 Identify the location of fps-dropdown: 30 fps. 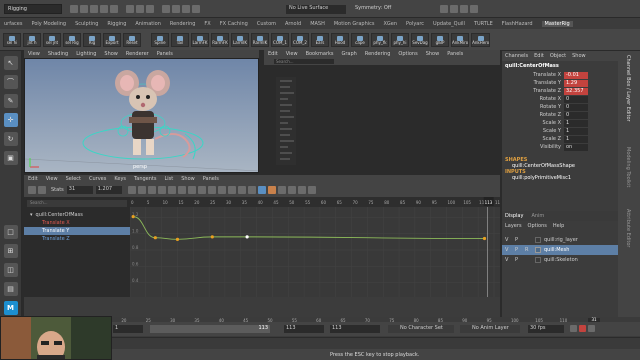
(546, 329).